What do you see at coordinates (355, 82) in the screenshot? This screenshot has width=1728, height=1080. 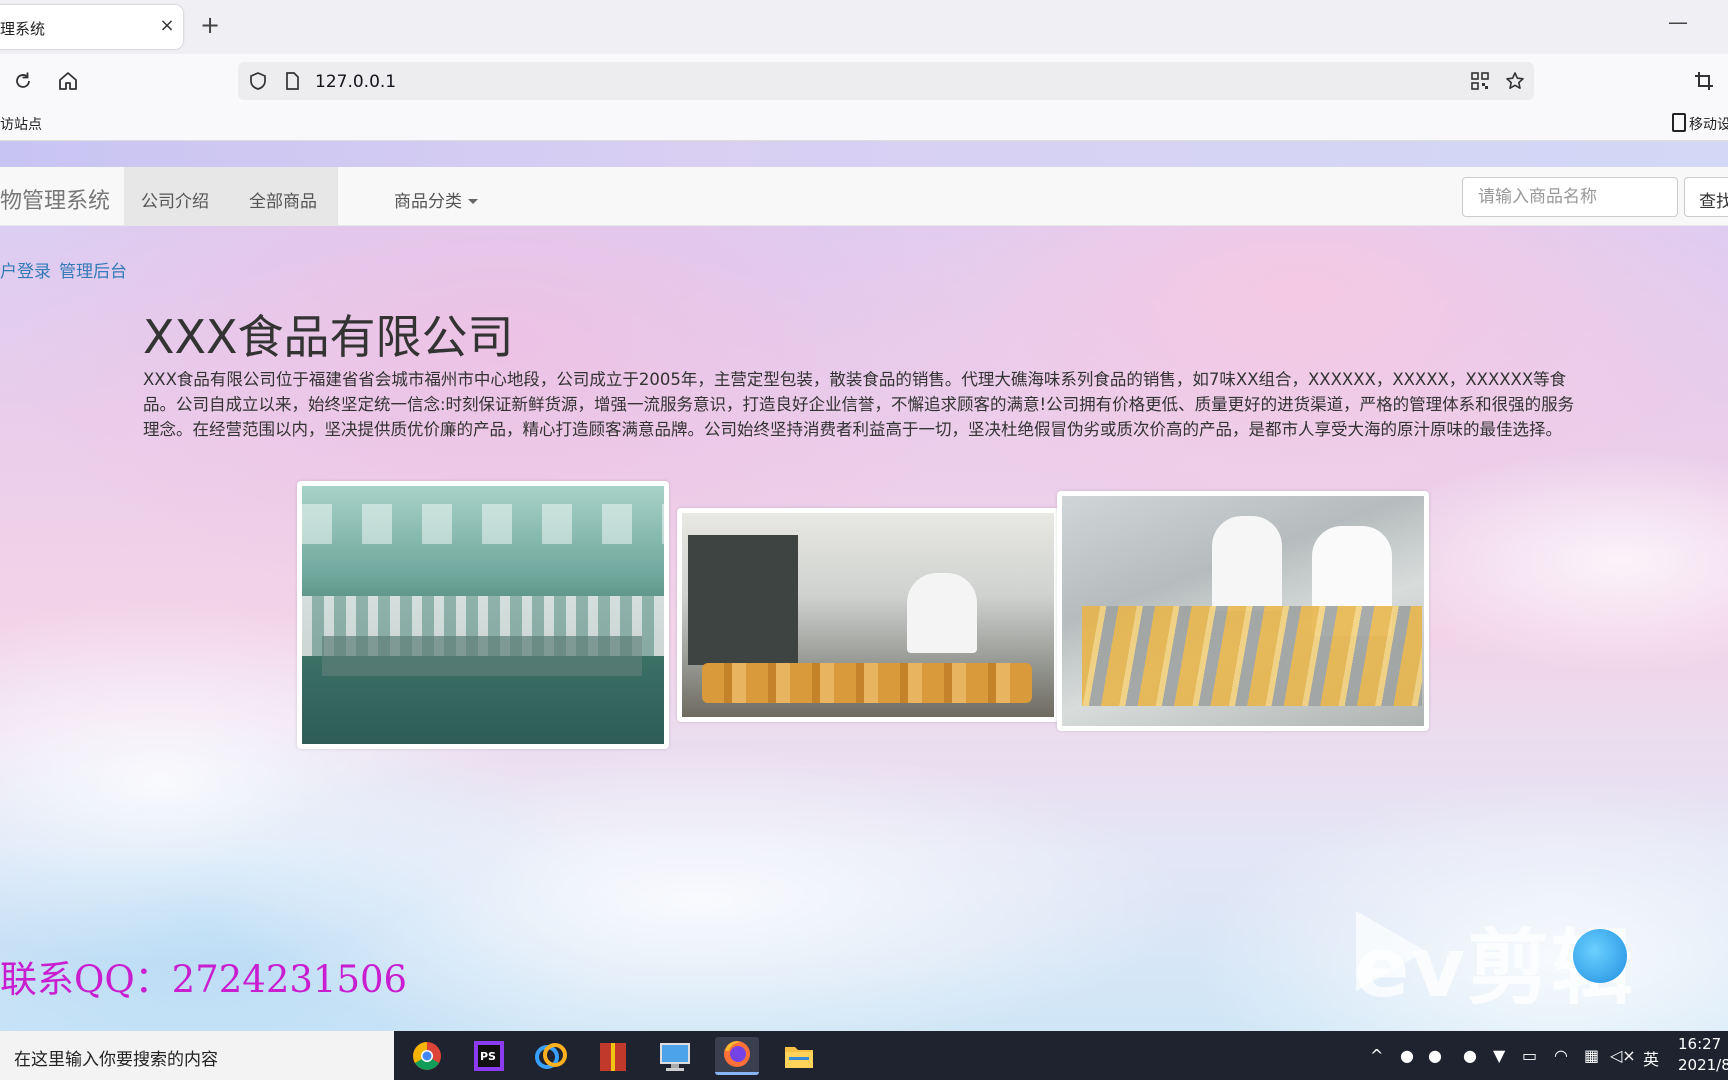 I see `url-text: 127.0.0.1` at bounding box center [355, 82].